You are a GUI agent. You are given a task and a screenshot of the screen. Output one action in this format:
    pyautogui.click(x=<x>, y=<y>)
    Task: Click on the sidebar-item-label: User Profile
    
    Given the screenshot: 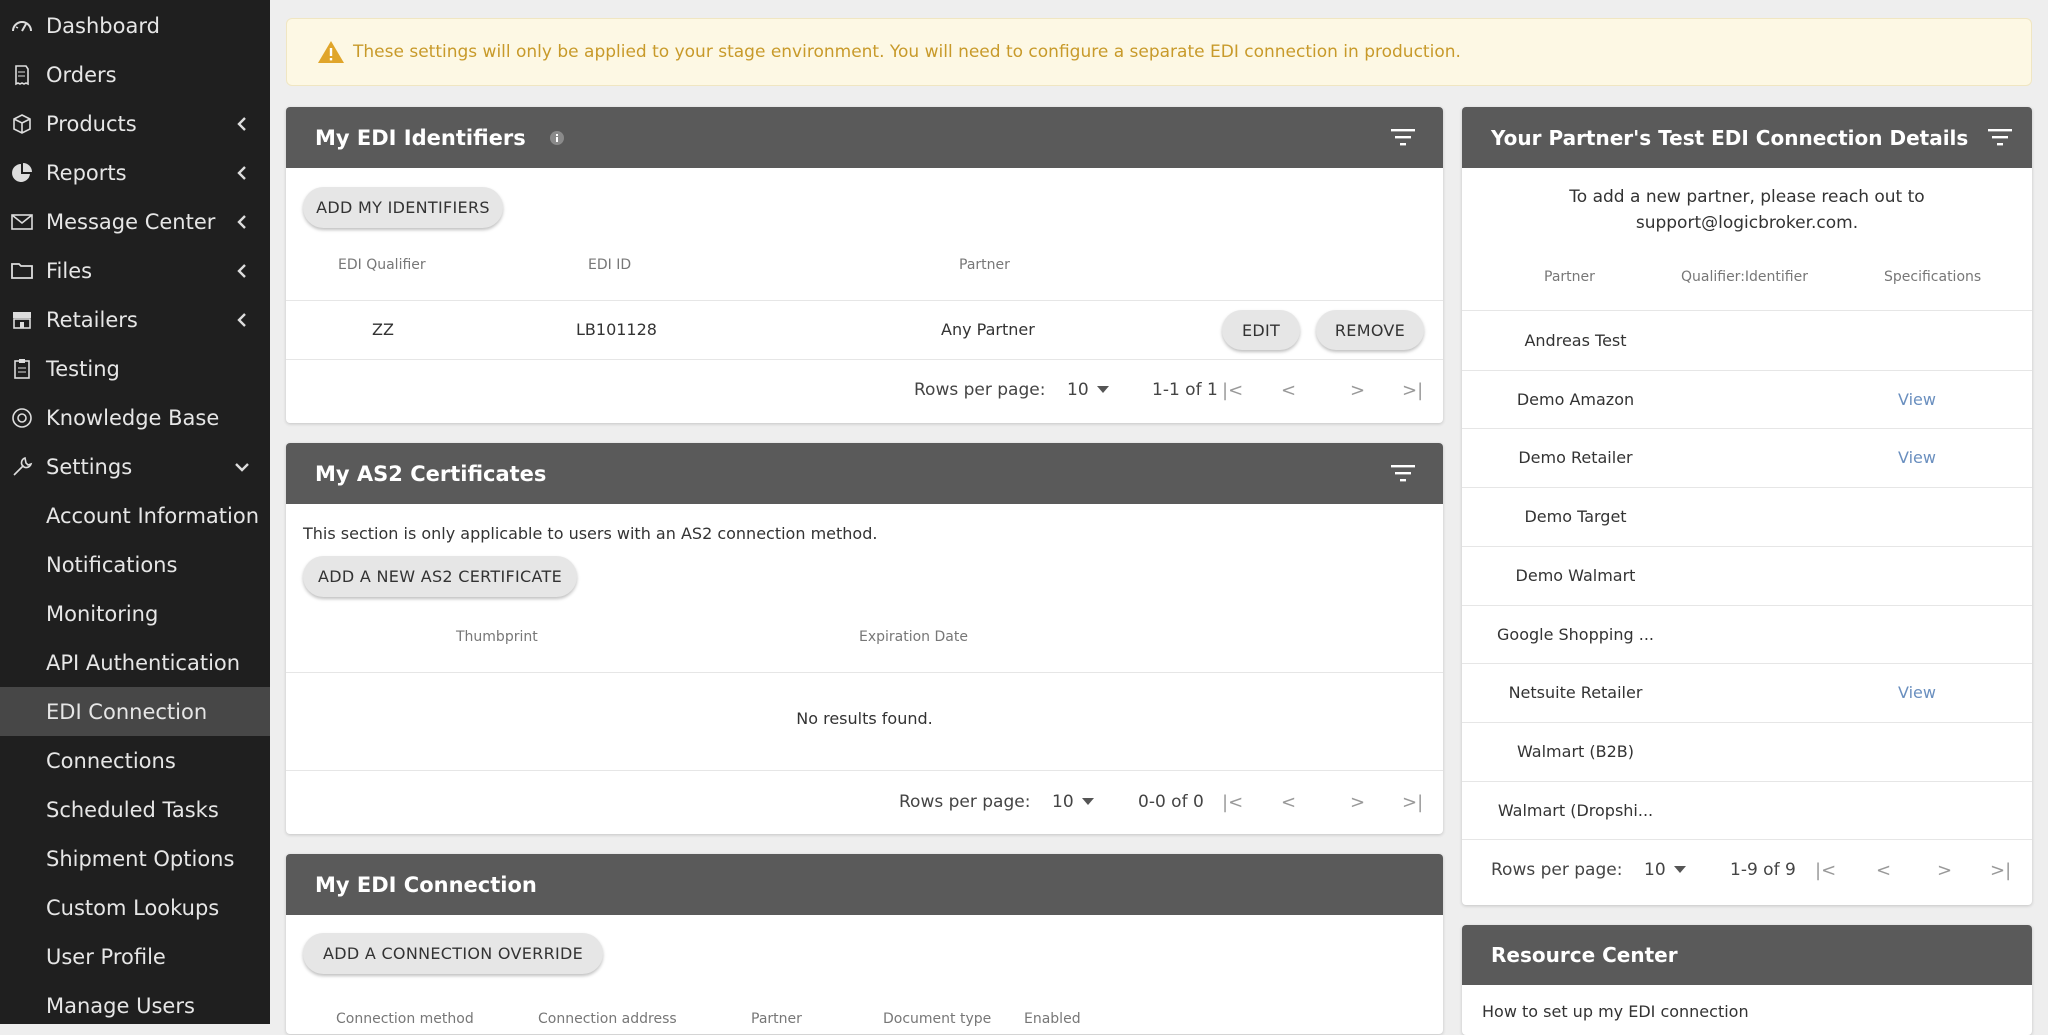 What is the action you would take?
    pyautogui.click(x=106, y=956)
    